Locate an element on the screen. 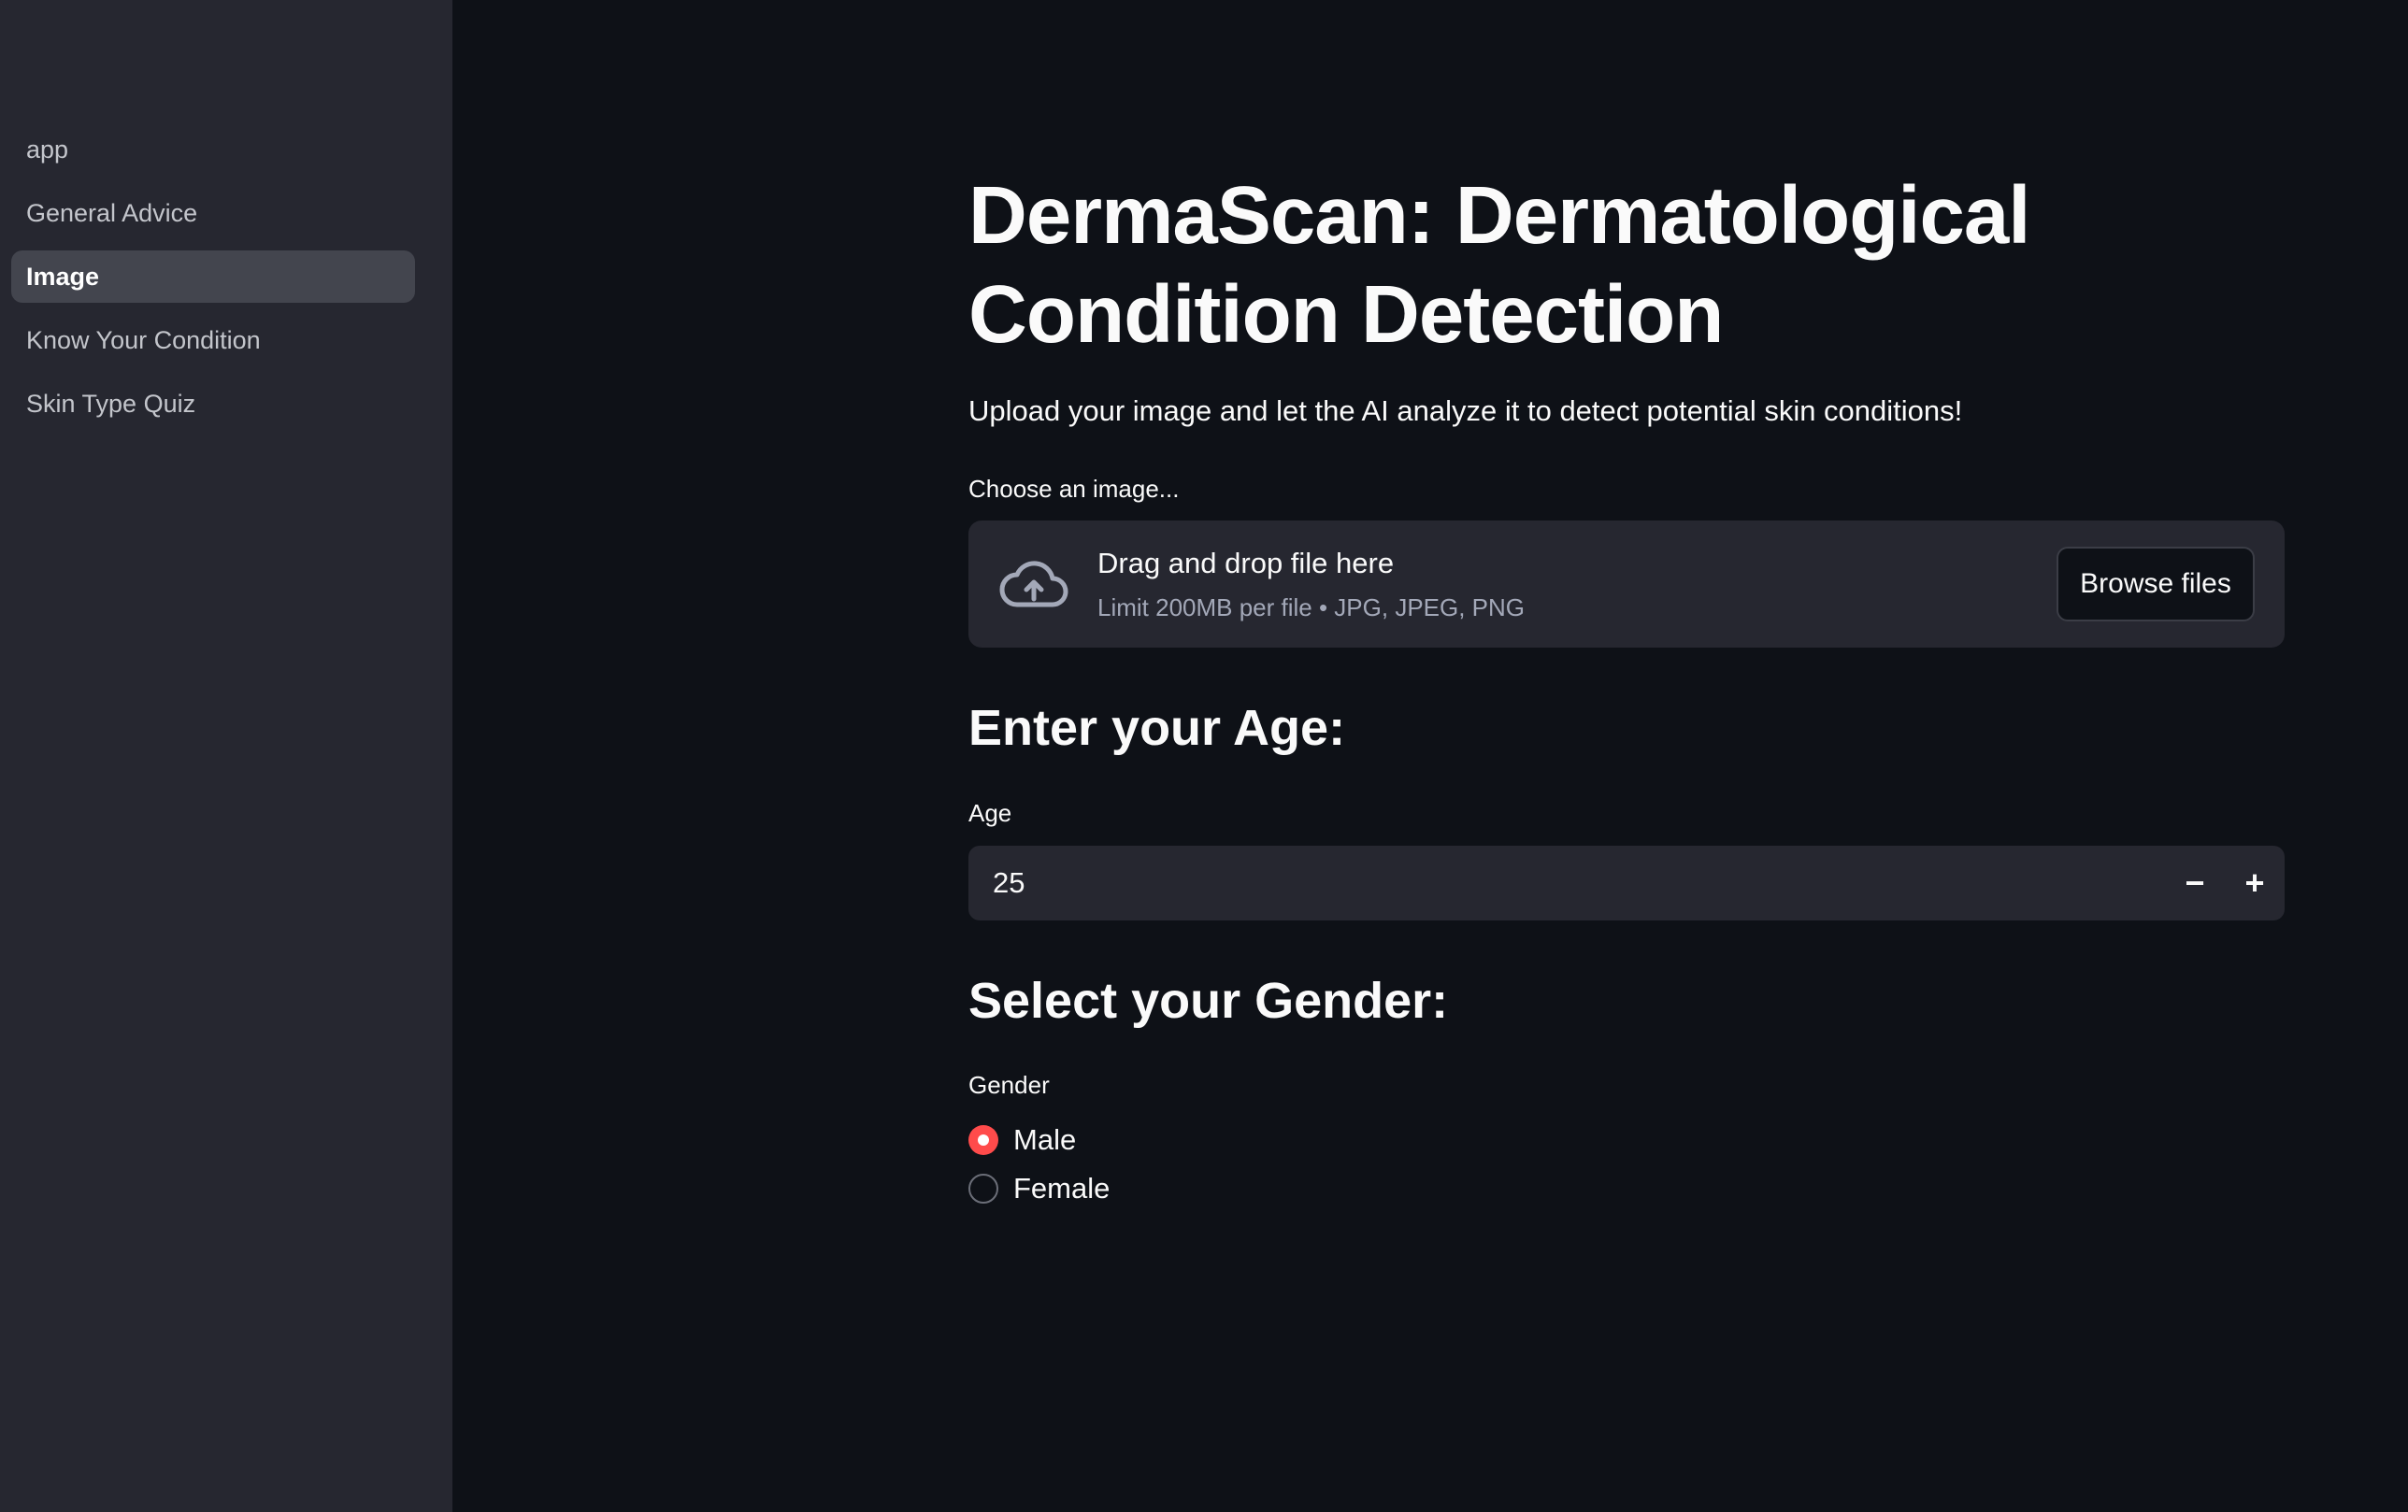  decrement-button: − is located at coordinates (2195, 883).